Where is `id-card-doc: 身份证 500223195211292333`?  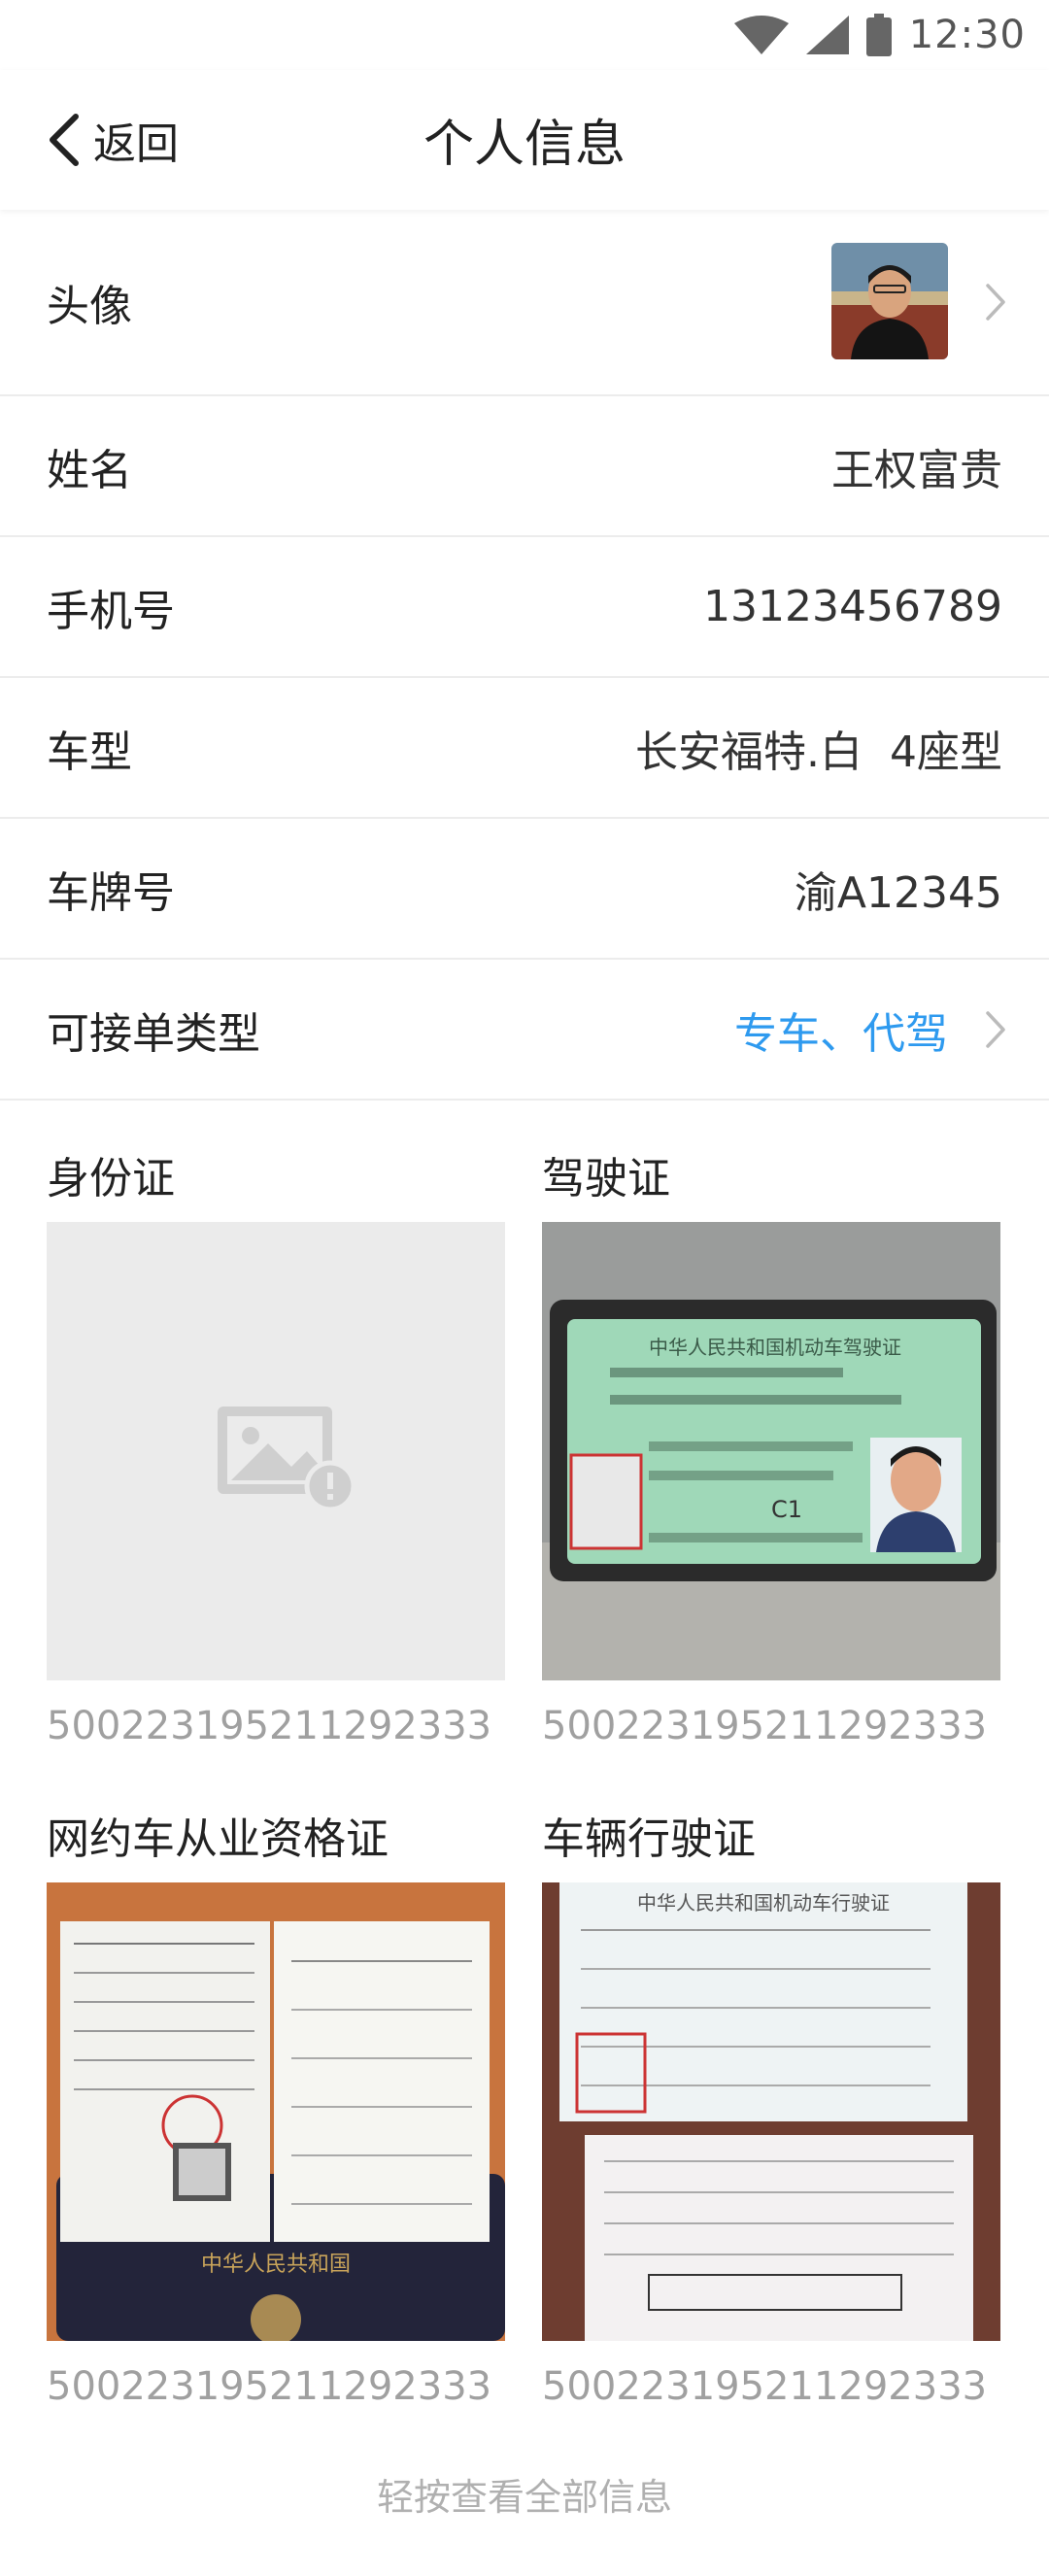 id-card-doc: 身份证 500223195211292333 is located at coordinates (276, 1449).